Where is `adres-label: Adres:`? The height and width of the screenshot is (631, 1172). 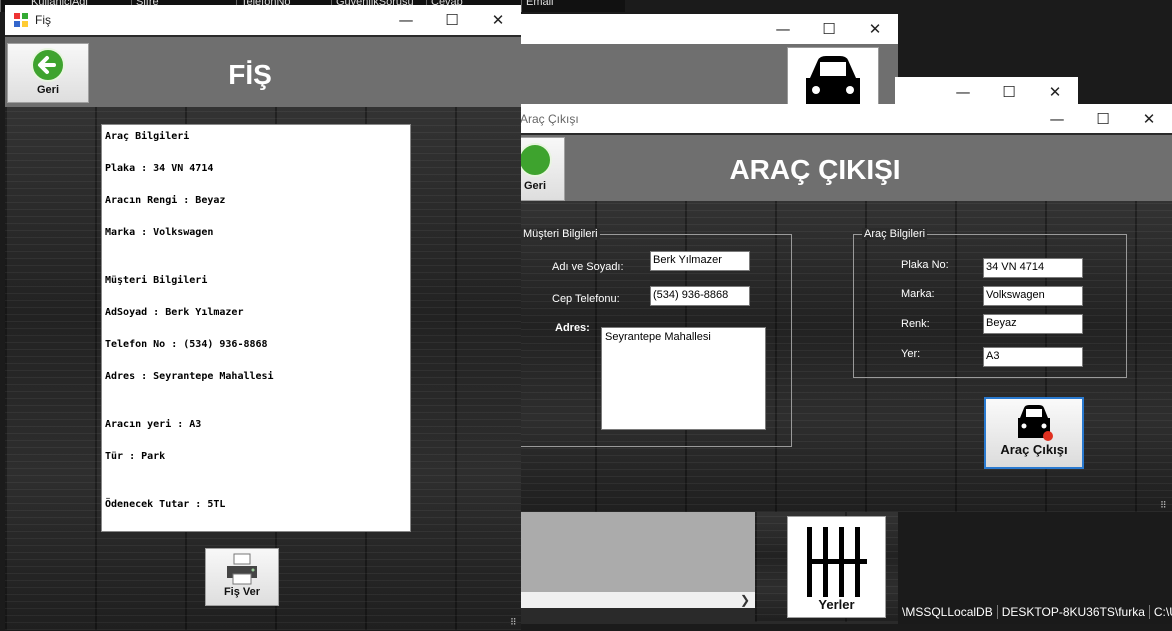 adres-label: Adres: is located at coordinates (572, 328).